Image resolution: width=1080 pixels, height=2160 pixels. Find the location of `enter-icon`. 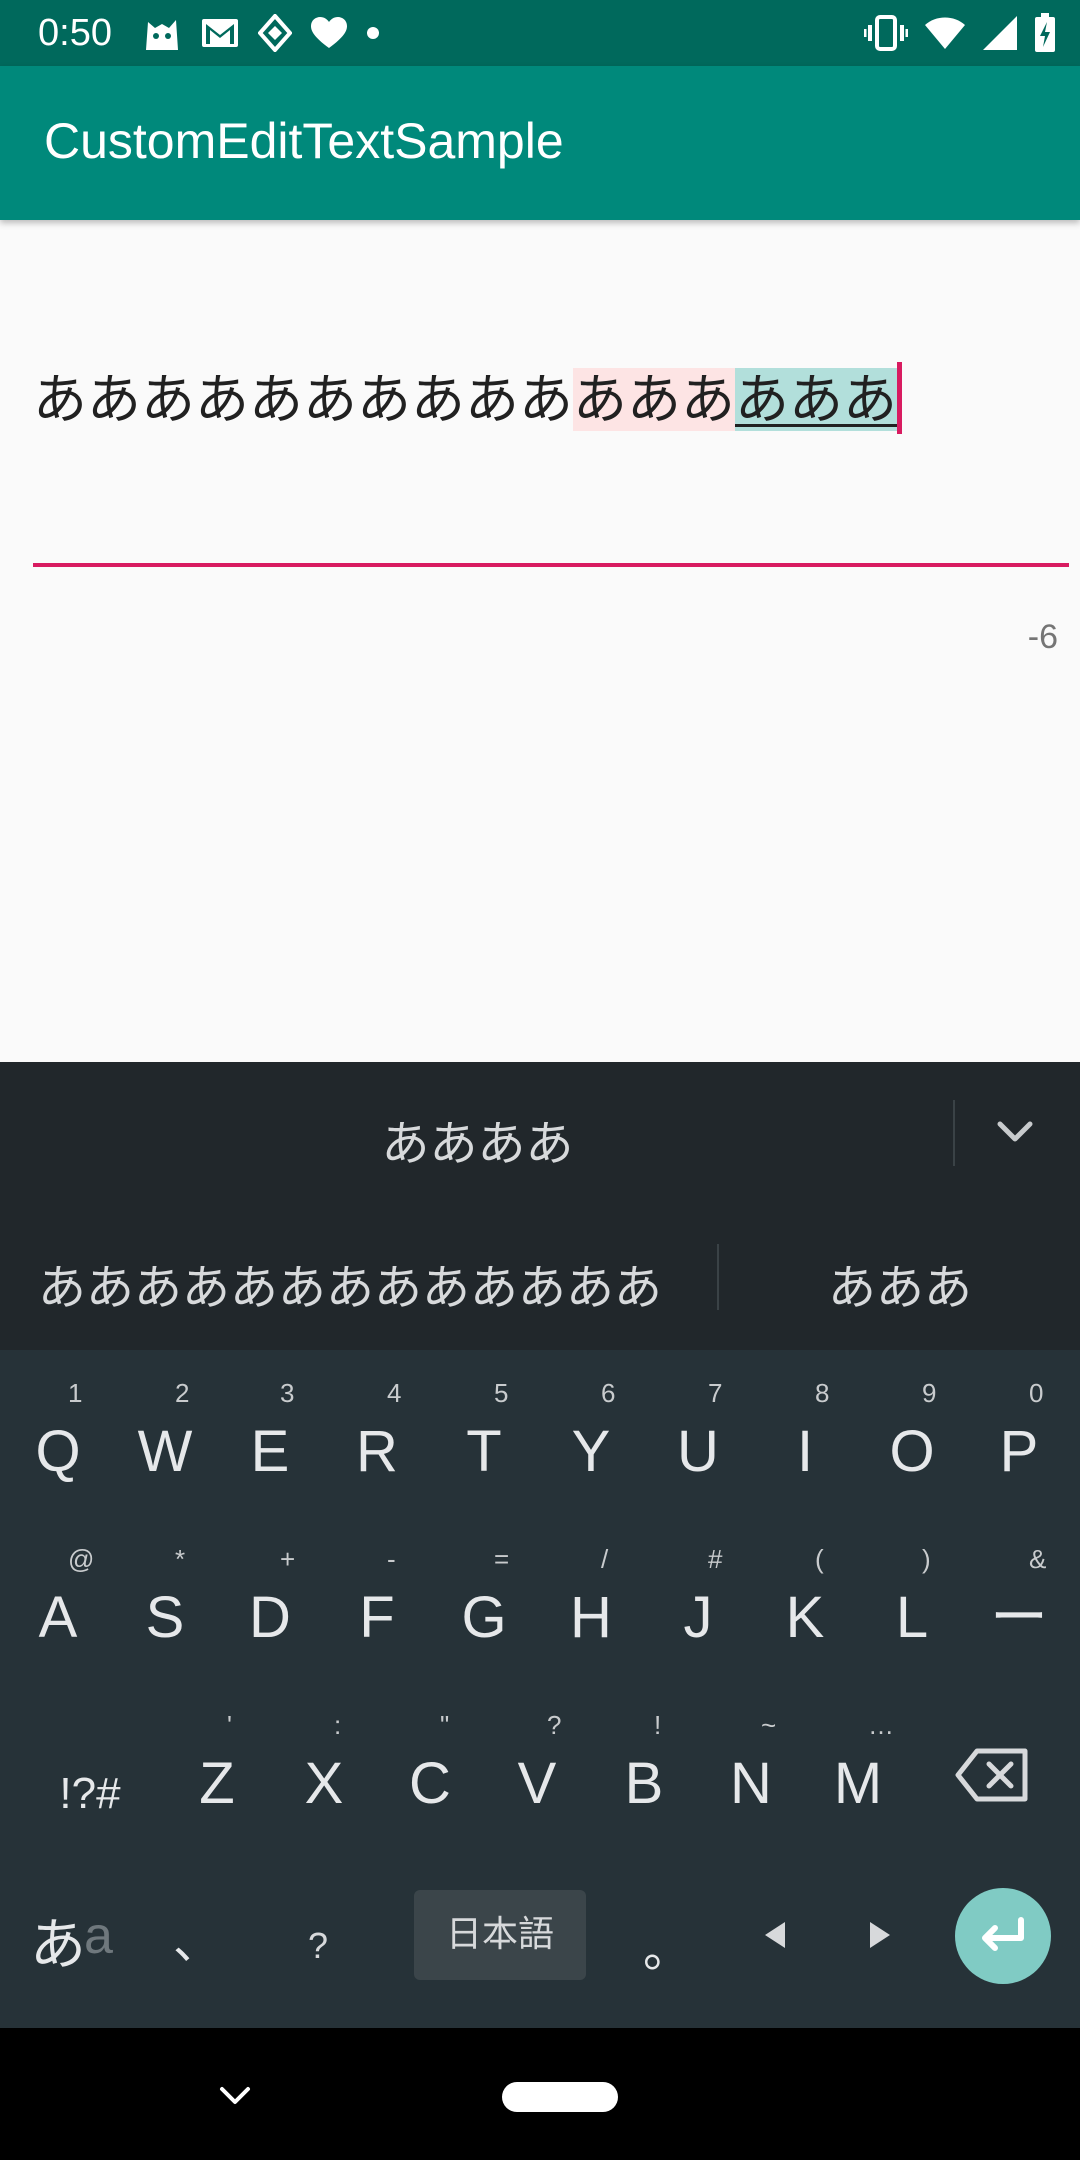

enter-icon is located at coordinates (1003, 1934).